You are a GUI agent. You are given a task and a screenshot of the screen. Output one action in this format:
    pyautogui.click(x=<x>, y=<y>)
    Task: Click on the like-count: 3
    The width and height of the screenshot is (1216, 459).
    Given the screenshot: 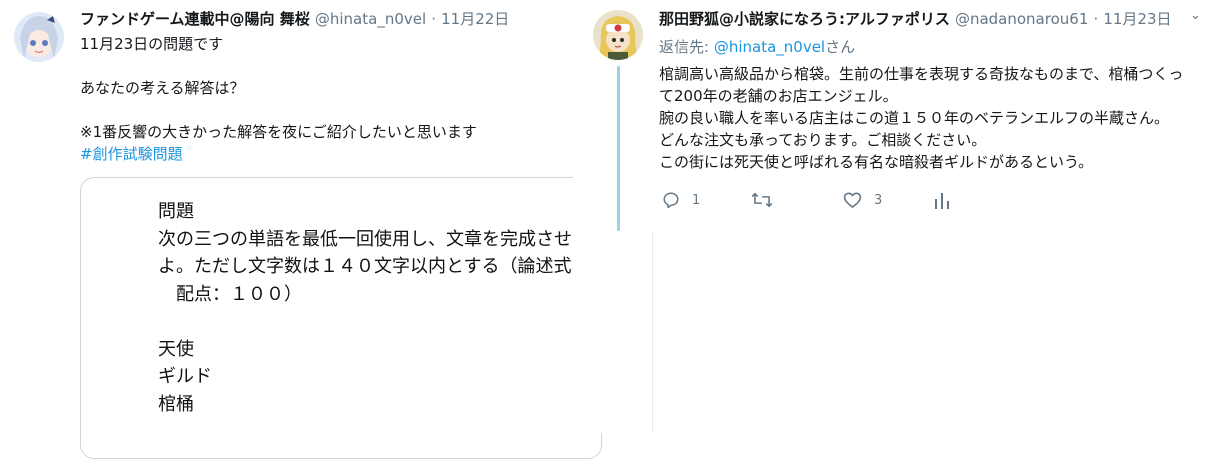 What is the action you would take?
    pyautogui.click(x=878, y=200)
    